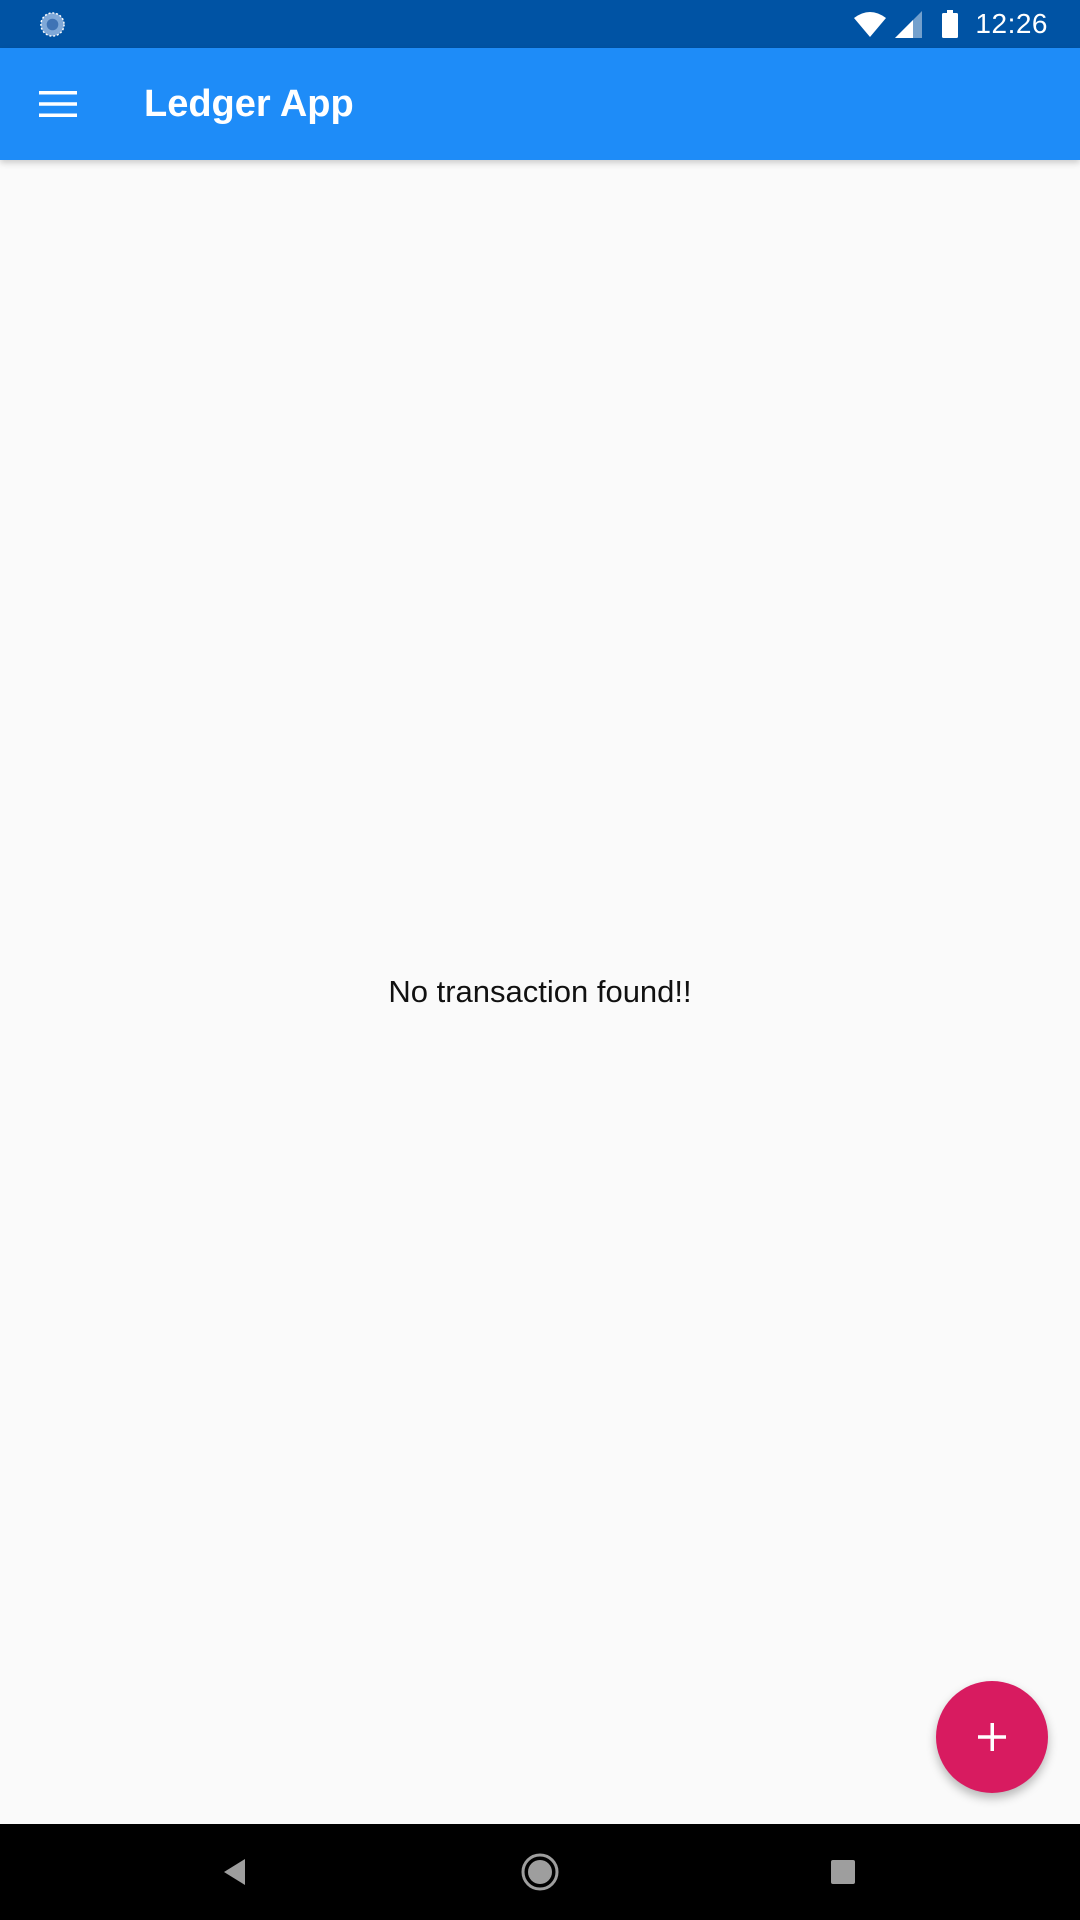 The image size is (1080, 1920). What do you see at coordinates (870, 24) in the screenshot?
I see `wifi-icon` at bounding box center [870, 24].